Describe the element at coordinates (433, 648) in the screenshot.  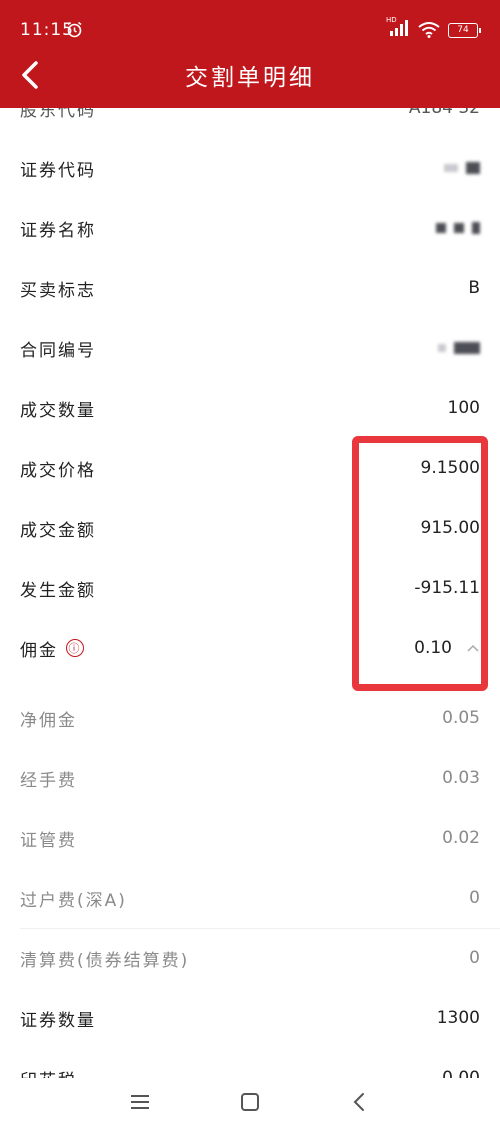
I see `row-value: 0.10` at that location.